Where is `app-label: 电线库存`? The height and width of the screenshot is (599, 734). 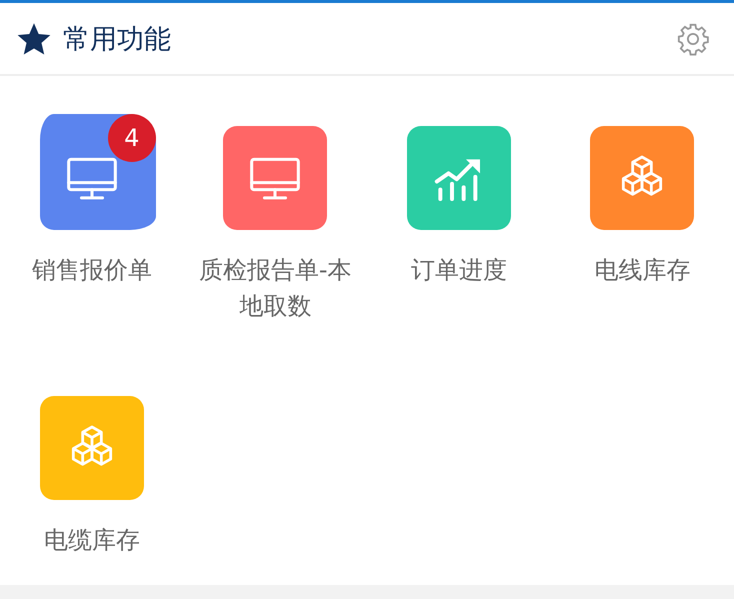 app-label: 电线库存 is located at coordinates (642, 270).